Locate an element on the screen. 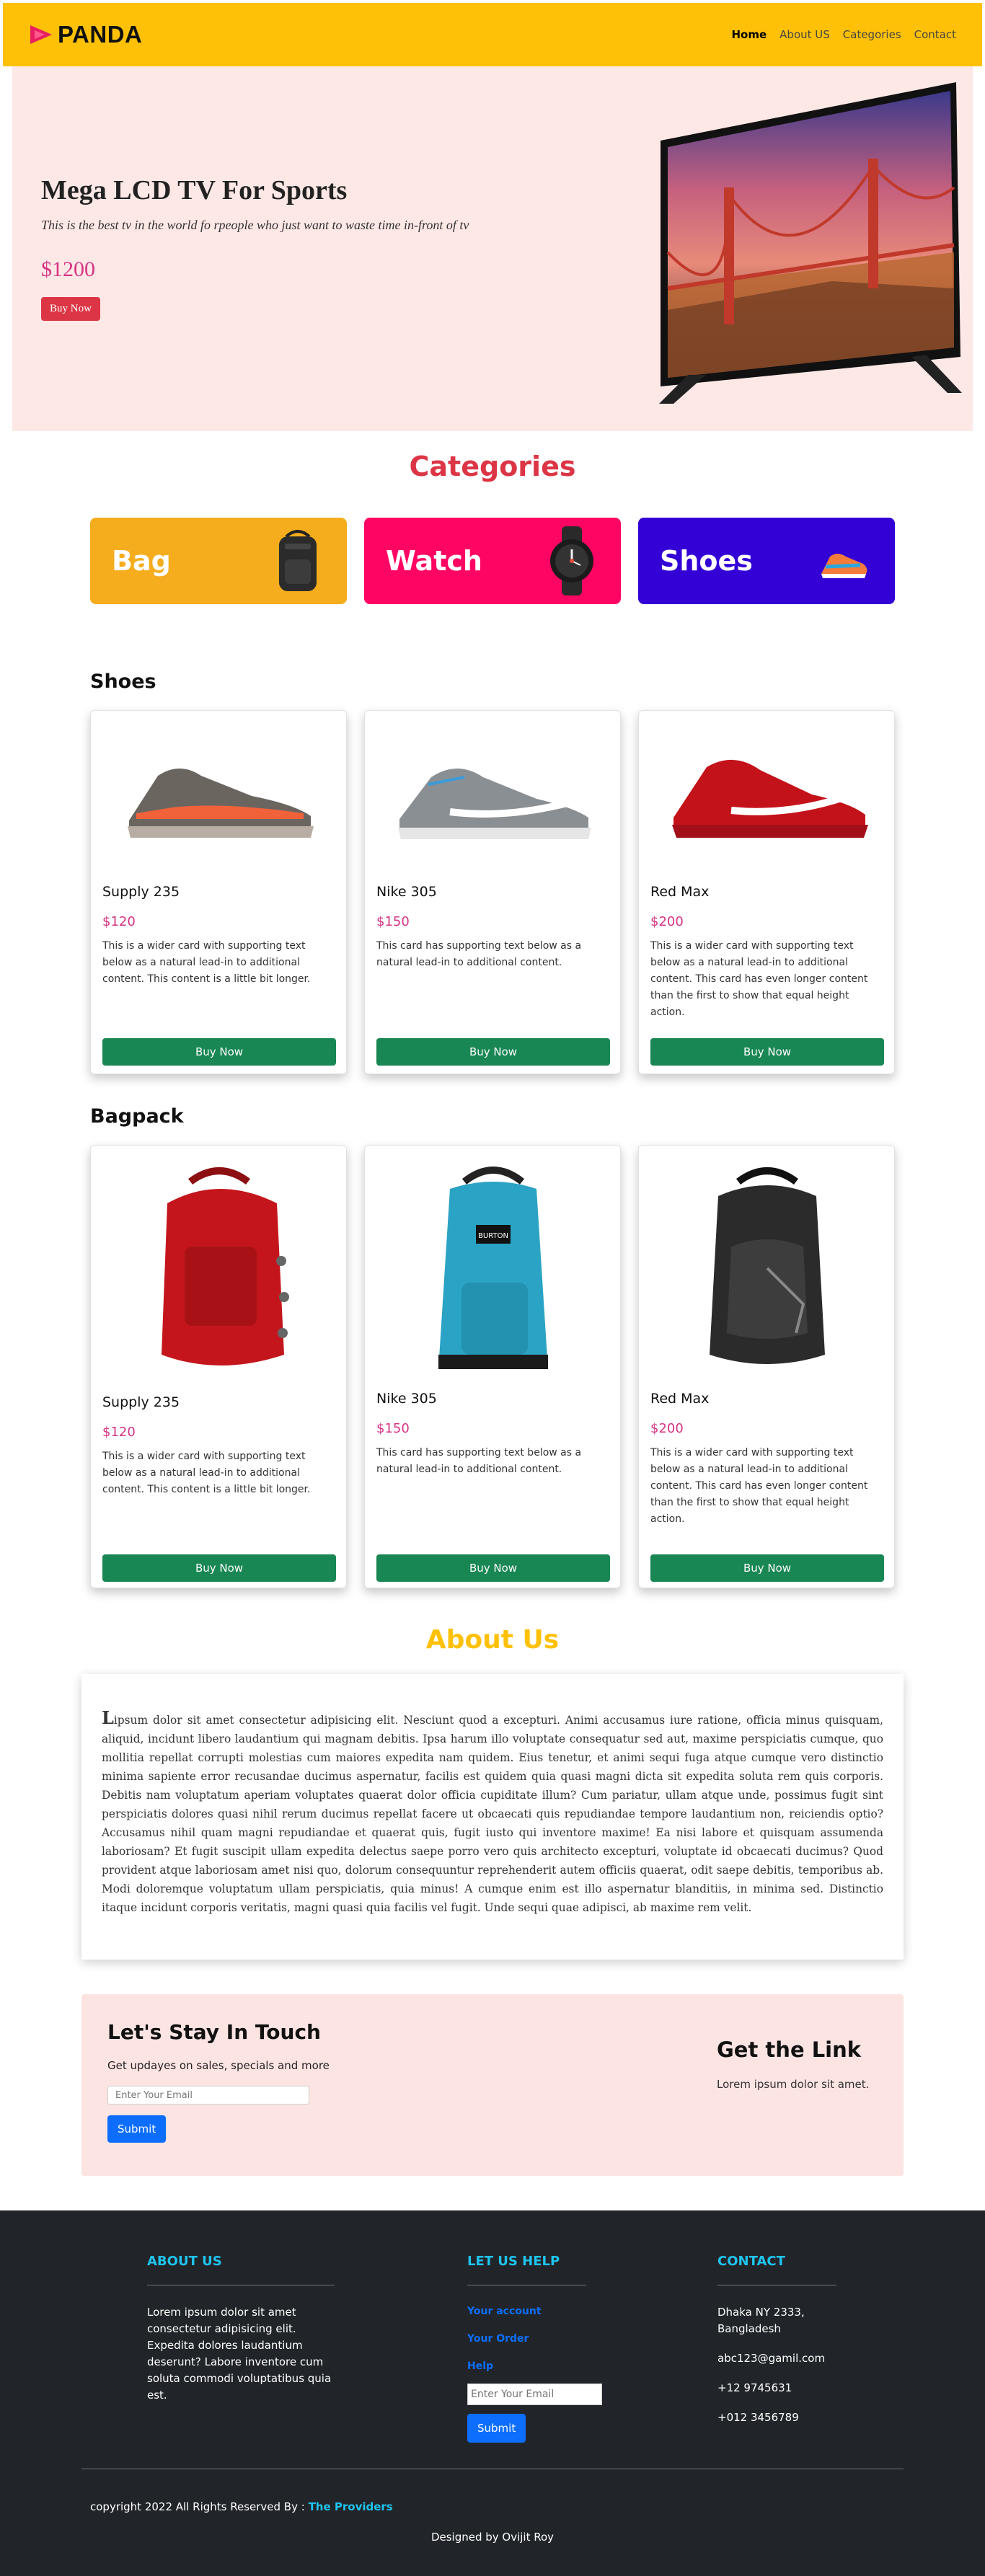 This screenshot has width=985, height=2576. red-backpack-image is located at coordinates (225, 1266).